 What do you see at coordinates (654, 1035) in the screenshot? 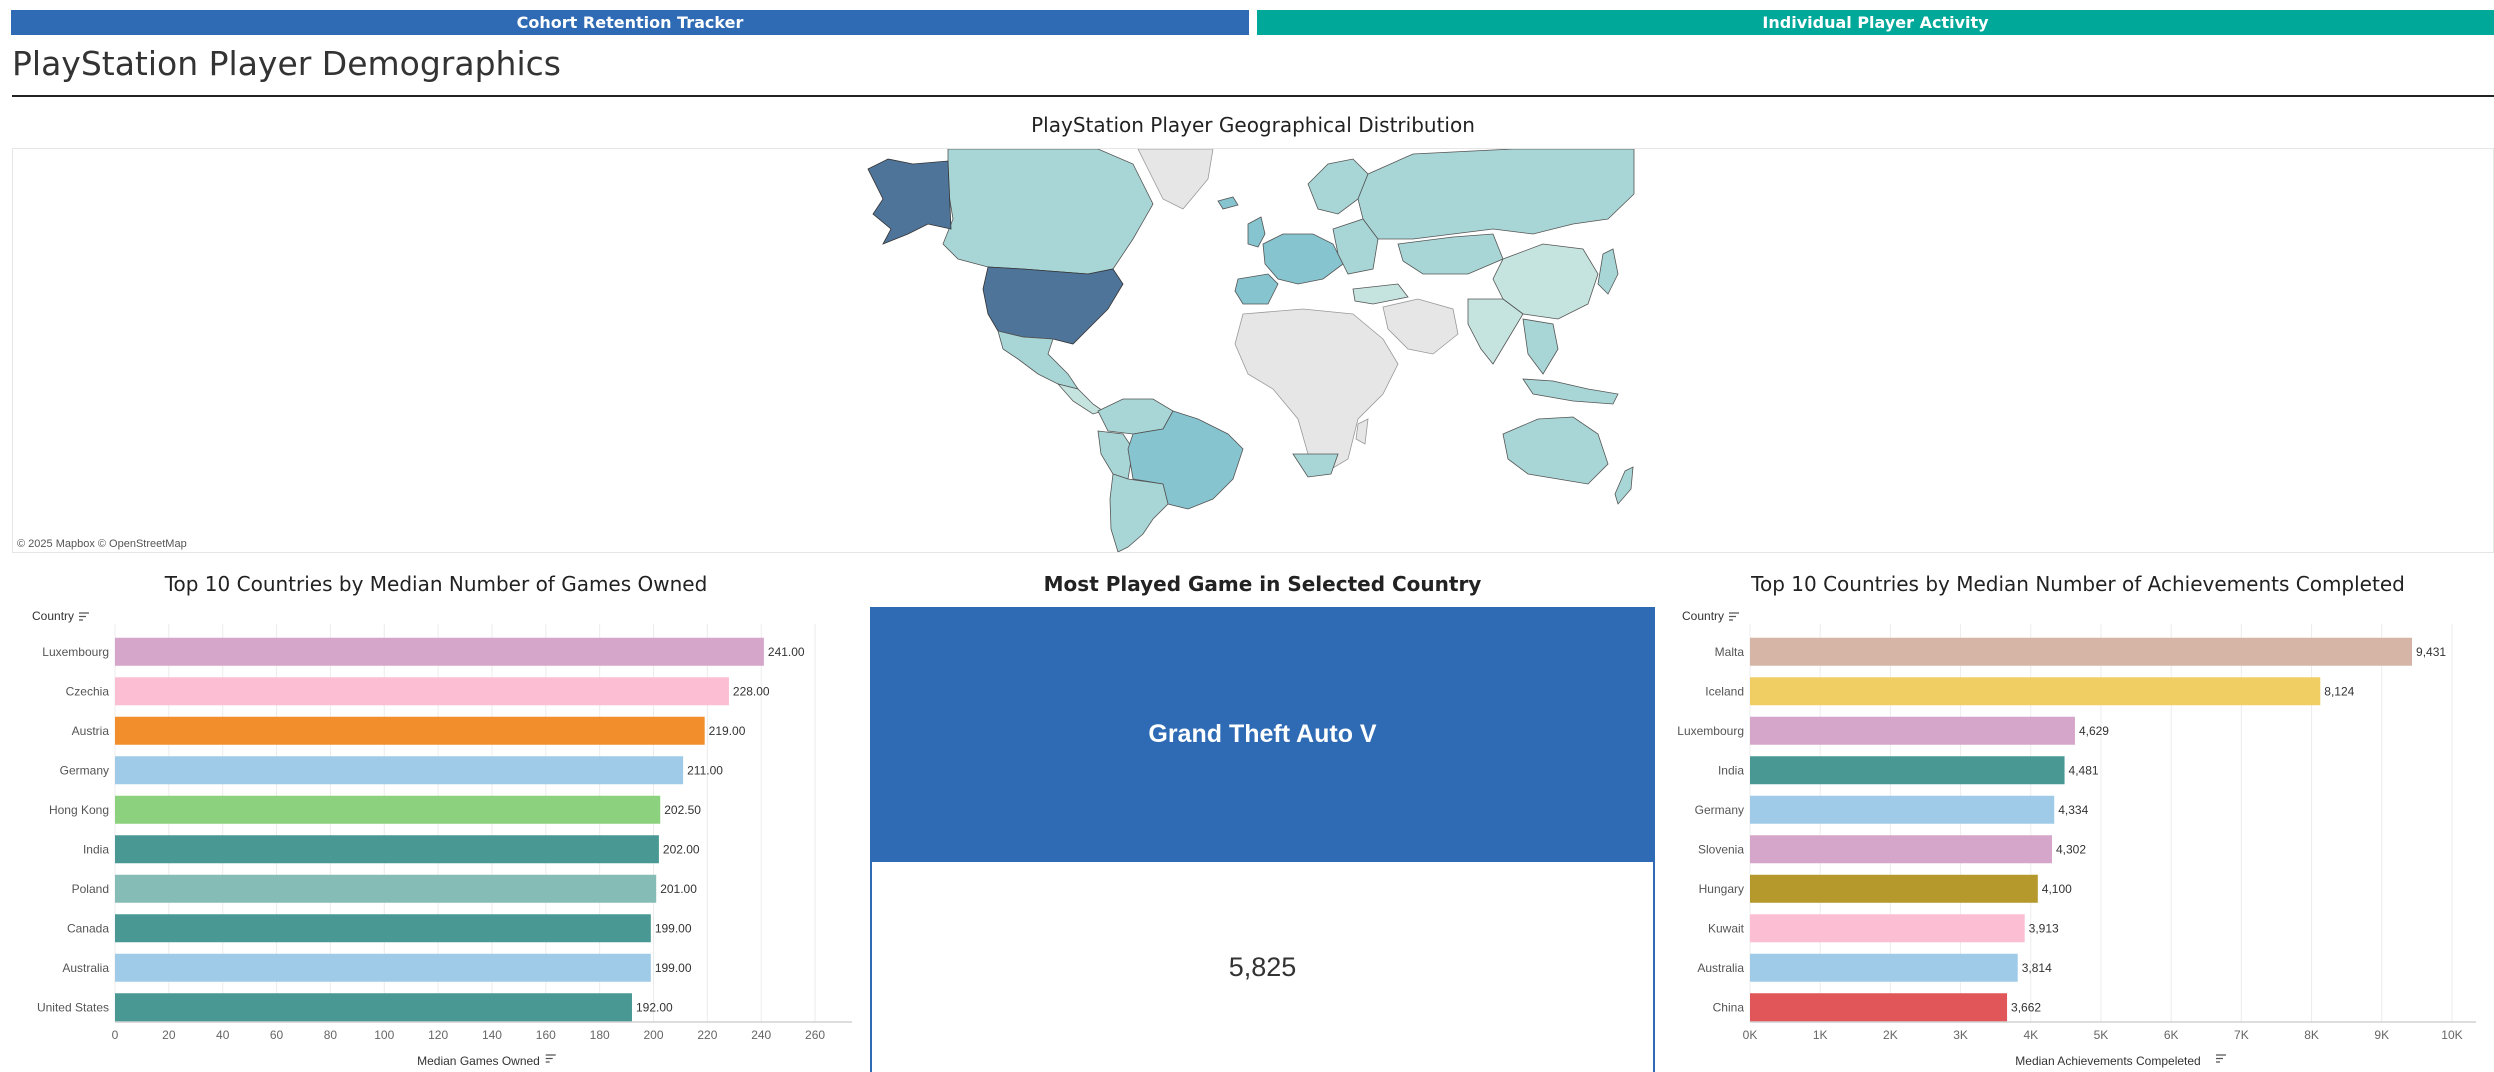
I see `games-owned-tick-label: 200` at bounding box center [654, 1035].